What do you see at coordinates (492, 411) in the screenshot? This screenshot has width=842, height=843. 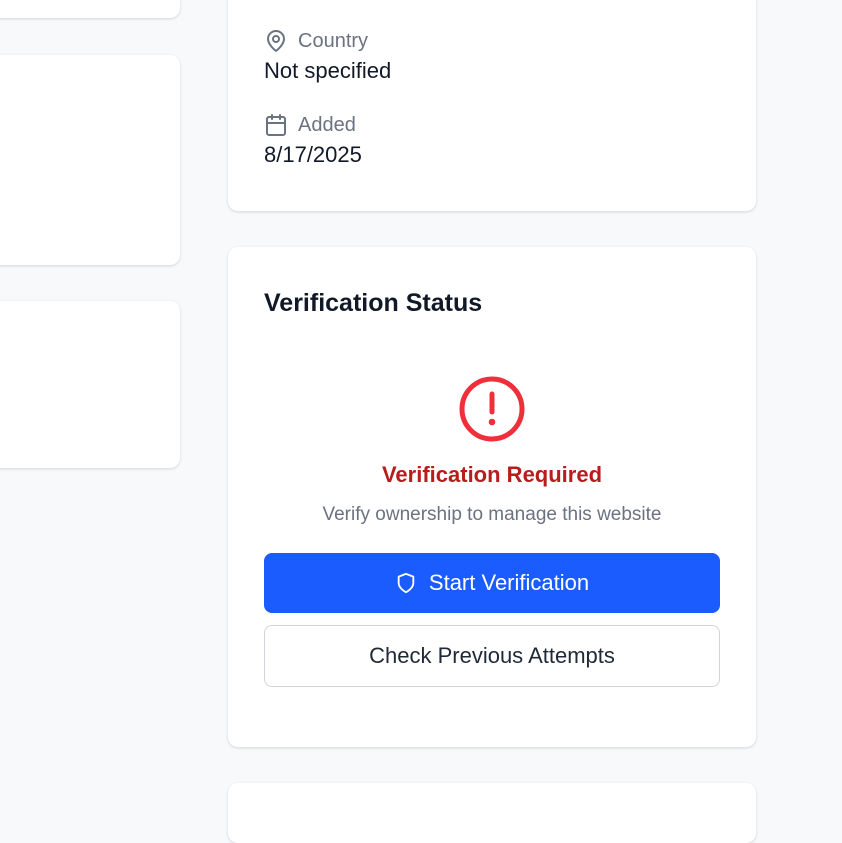 I see `alert-circle-icon` at bounding box center [492, 411].